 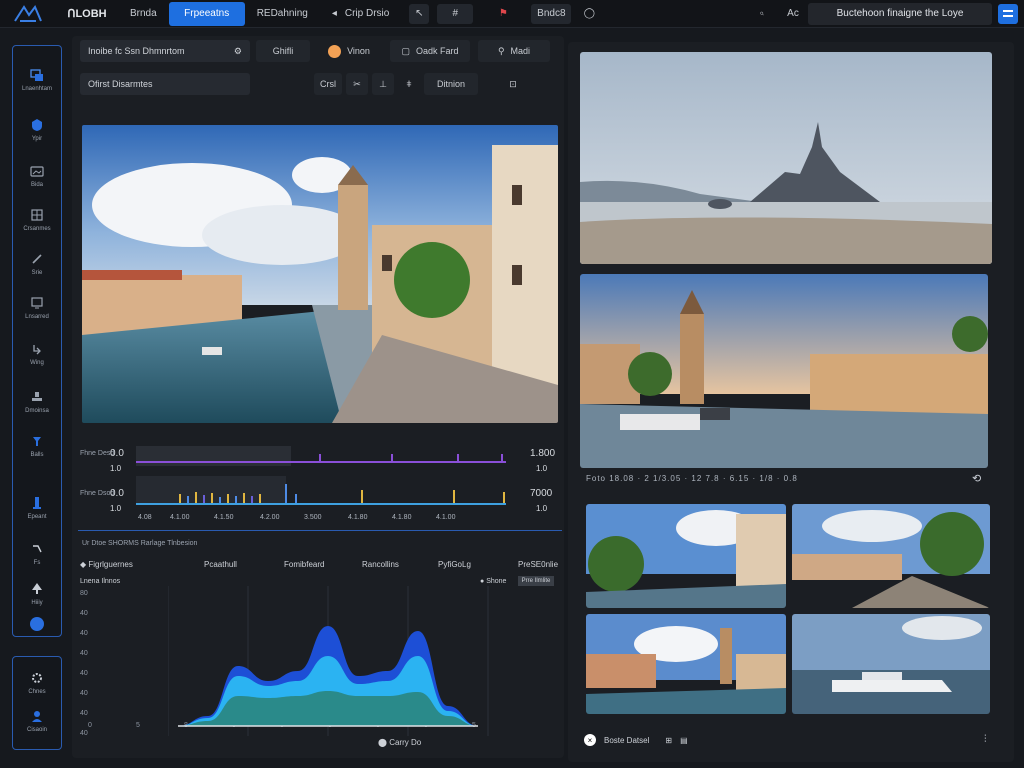 I want to click on chart-footer-label: ⬤ Carry Do, so click(x=400, y=742).